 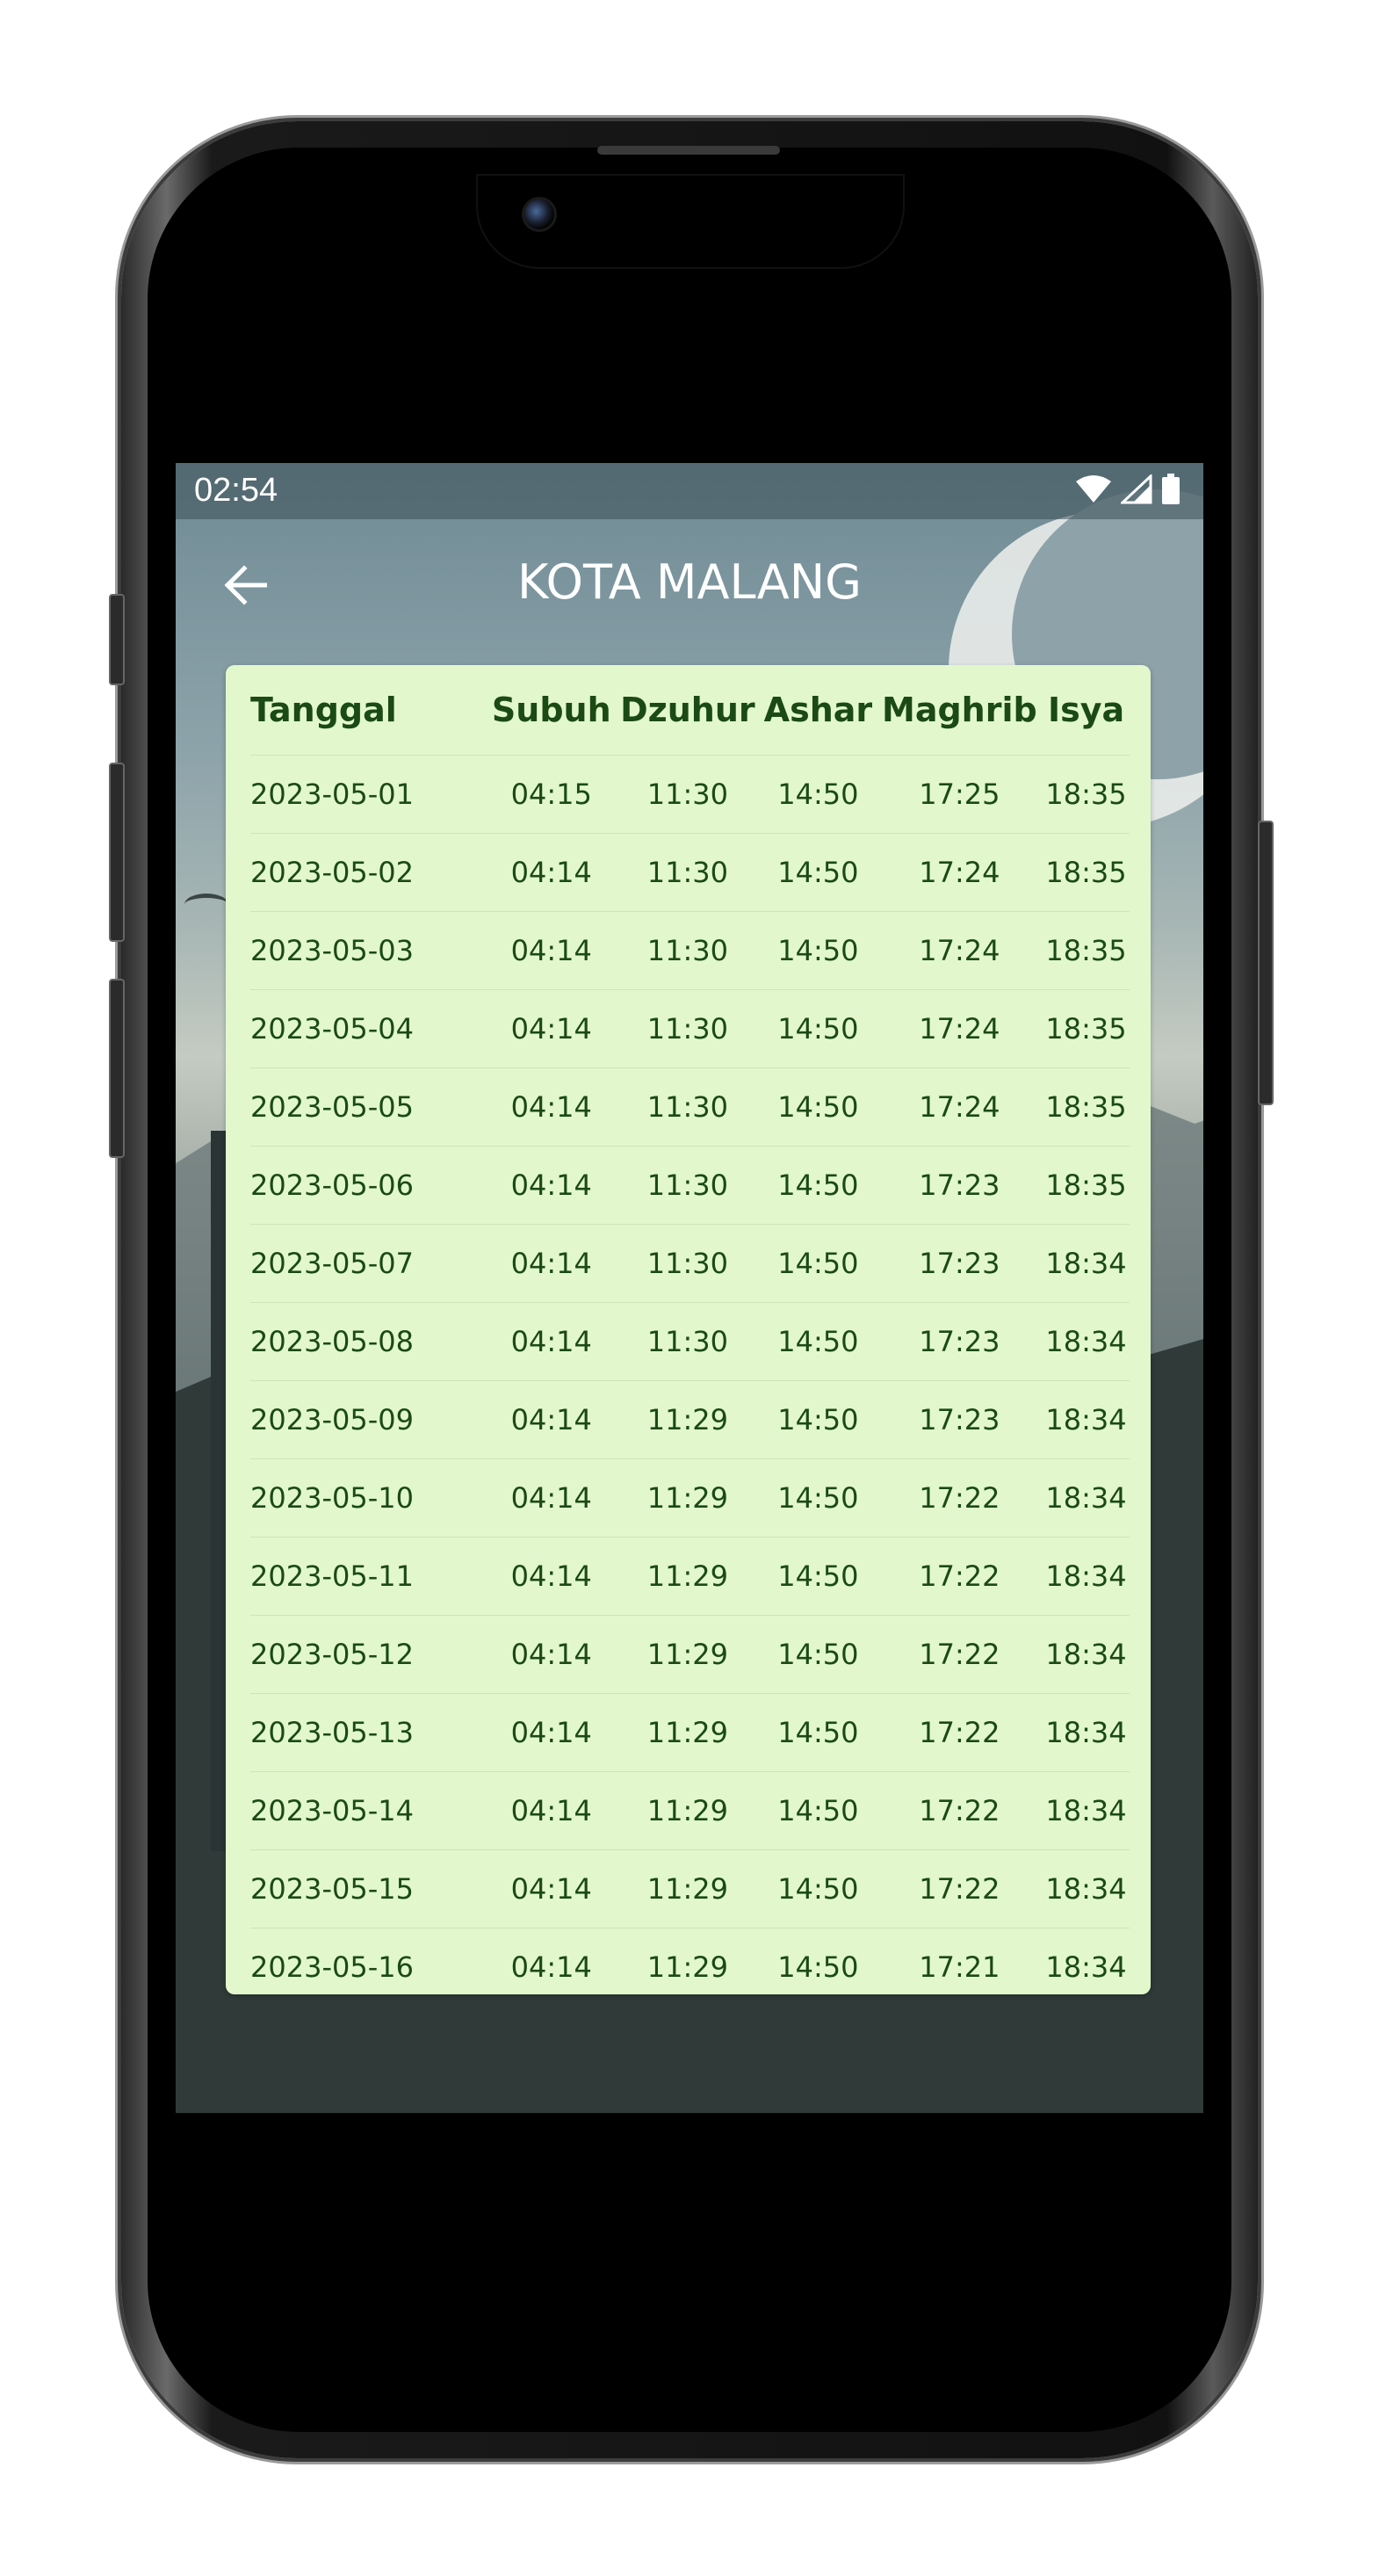 I want to click on cell-date: 2023-05-10, so click(x=368, y=1498).